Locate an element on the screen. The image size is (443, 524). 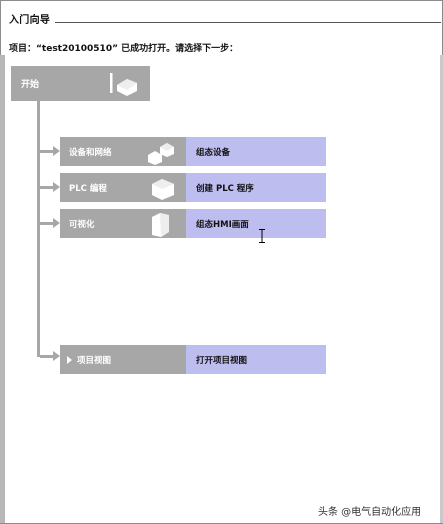
devices-networks-step: 设备和网络 is located at coordinates (123, 151).